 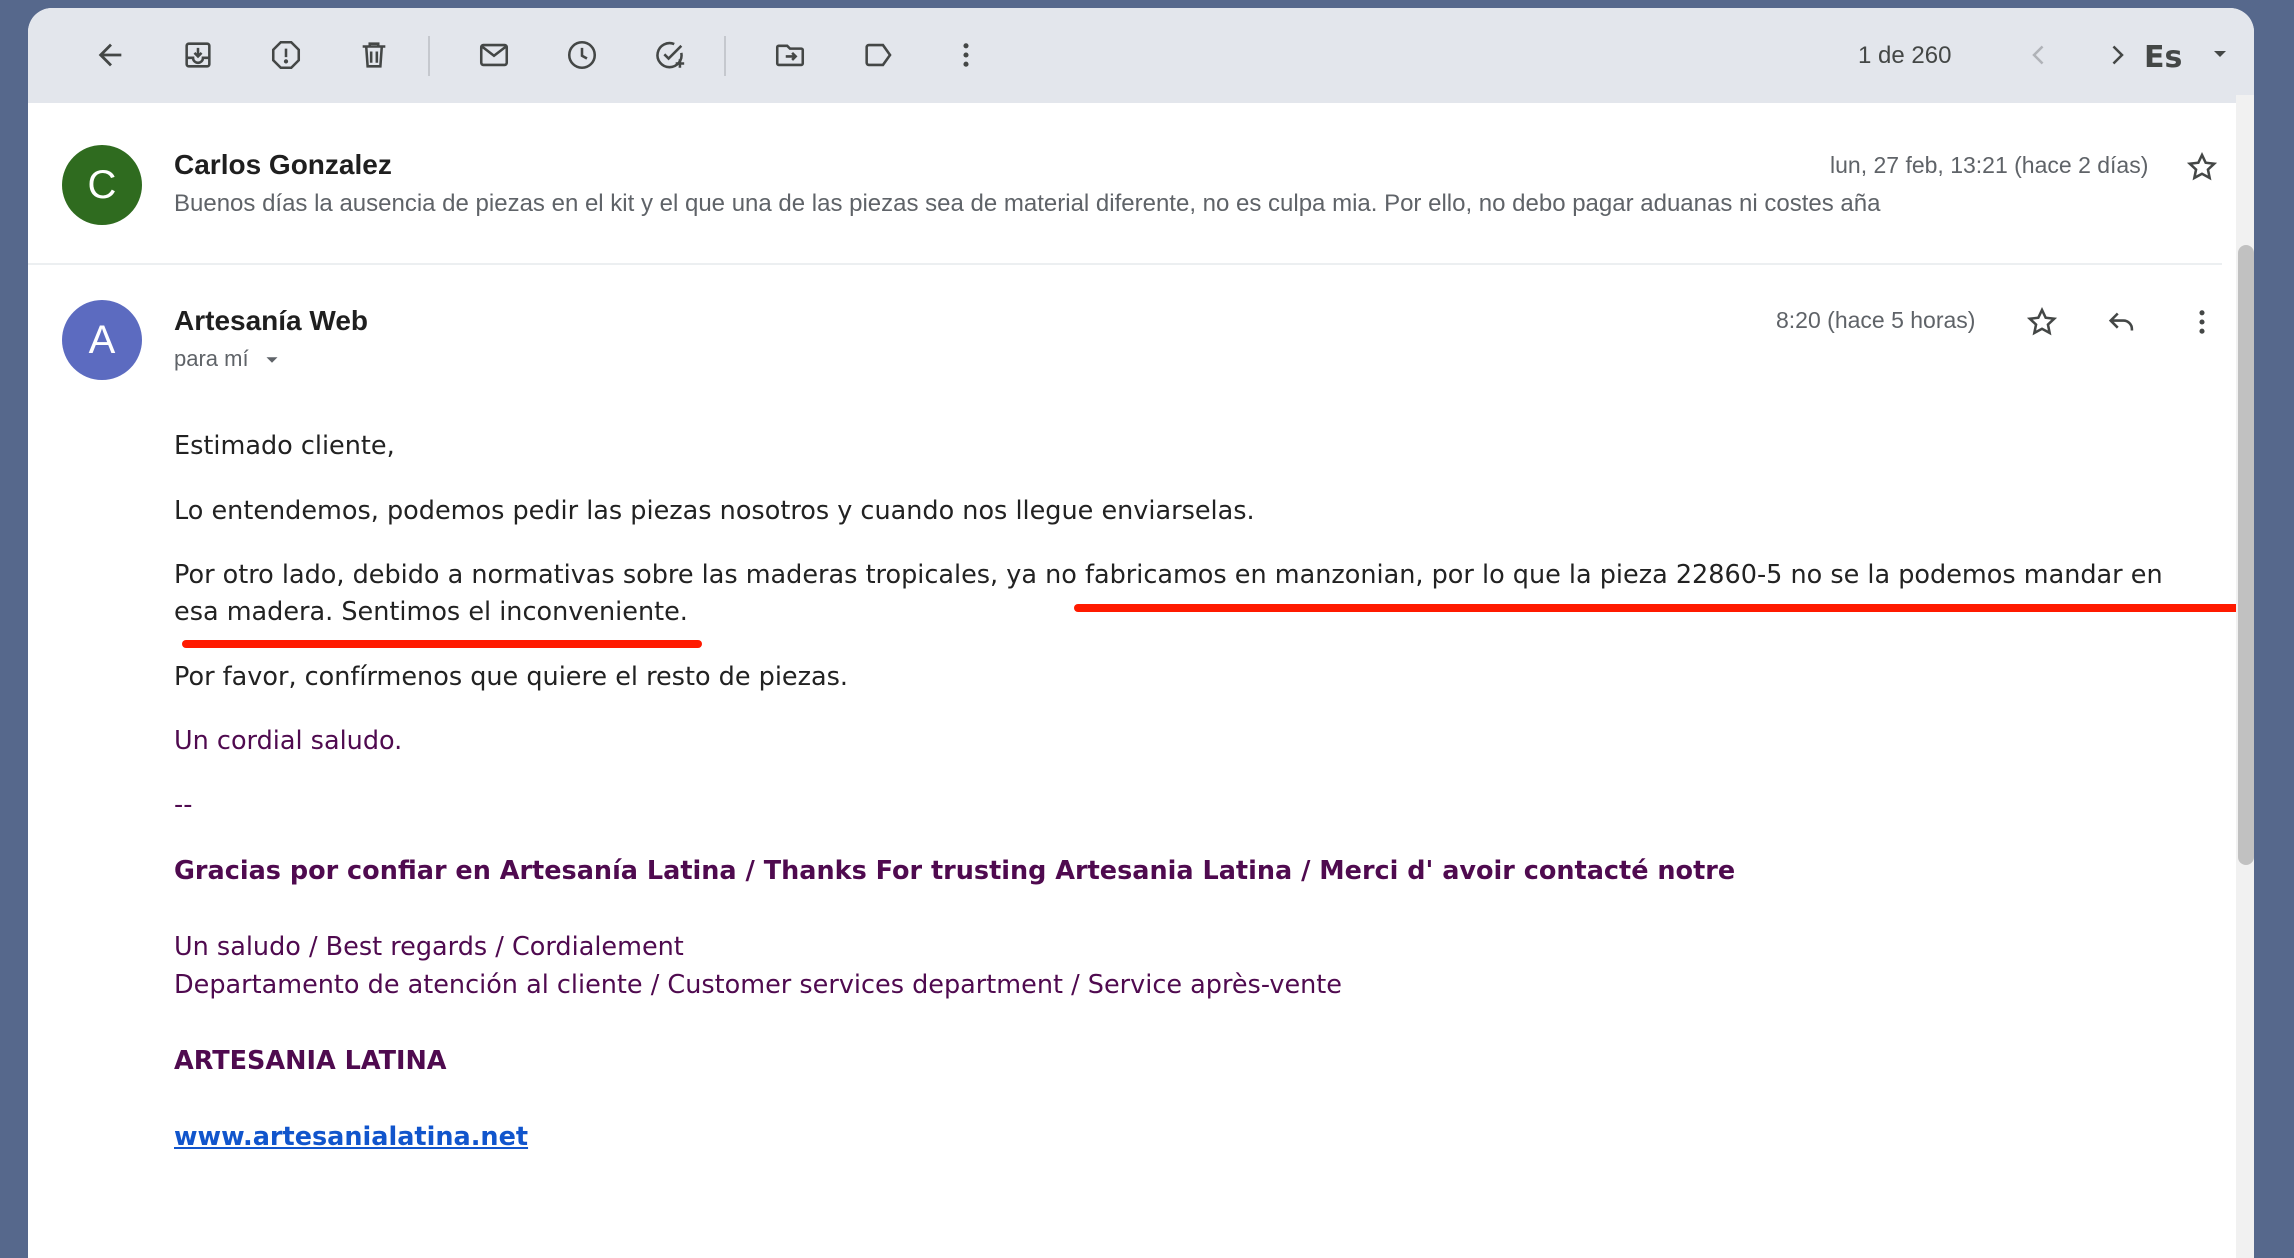 I want to click on signature-regards: Un saludo / Best regards / Cordialement, so click(x=429, y=947).